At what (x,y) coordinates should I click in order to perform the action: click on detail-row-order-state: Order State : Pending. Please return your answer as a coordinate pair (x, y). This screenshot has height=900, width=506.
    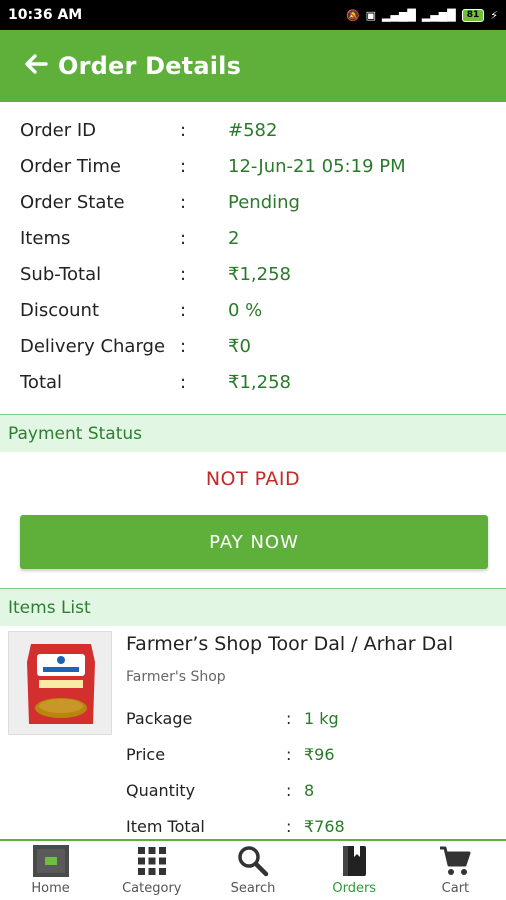
    Looking at the image, I should click on (253, 202).